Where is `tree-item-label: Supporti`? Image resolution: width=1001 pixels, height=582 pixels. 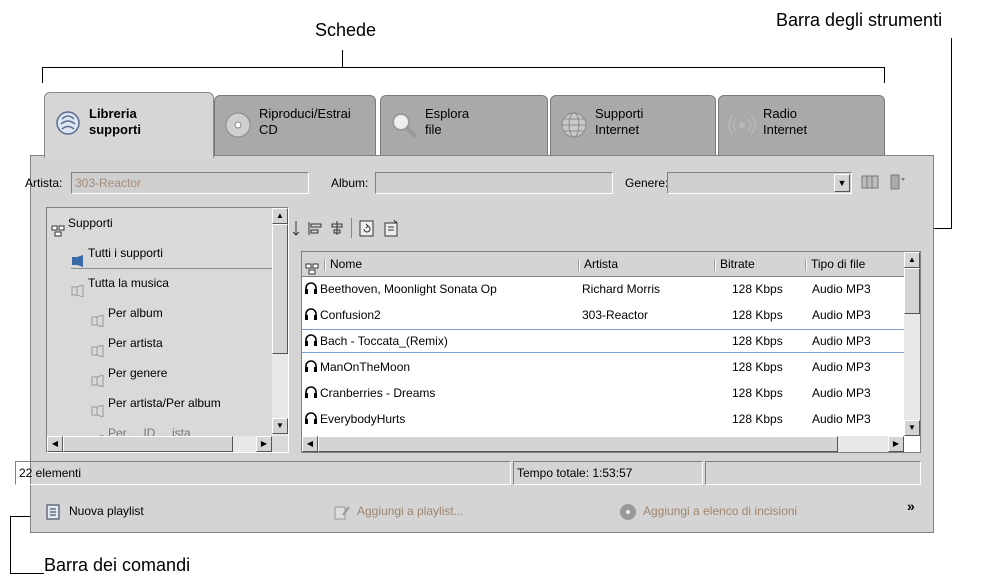 tree-item-label: Supporti is located at coordinates (90, 223).